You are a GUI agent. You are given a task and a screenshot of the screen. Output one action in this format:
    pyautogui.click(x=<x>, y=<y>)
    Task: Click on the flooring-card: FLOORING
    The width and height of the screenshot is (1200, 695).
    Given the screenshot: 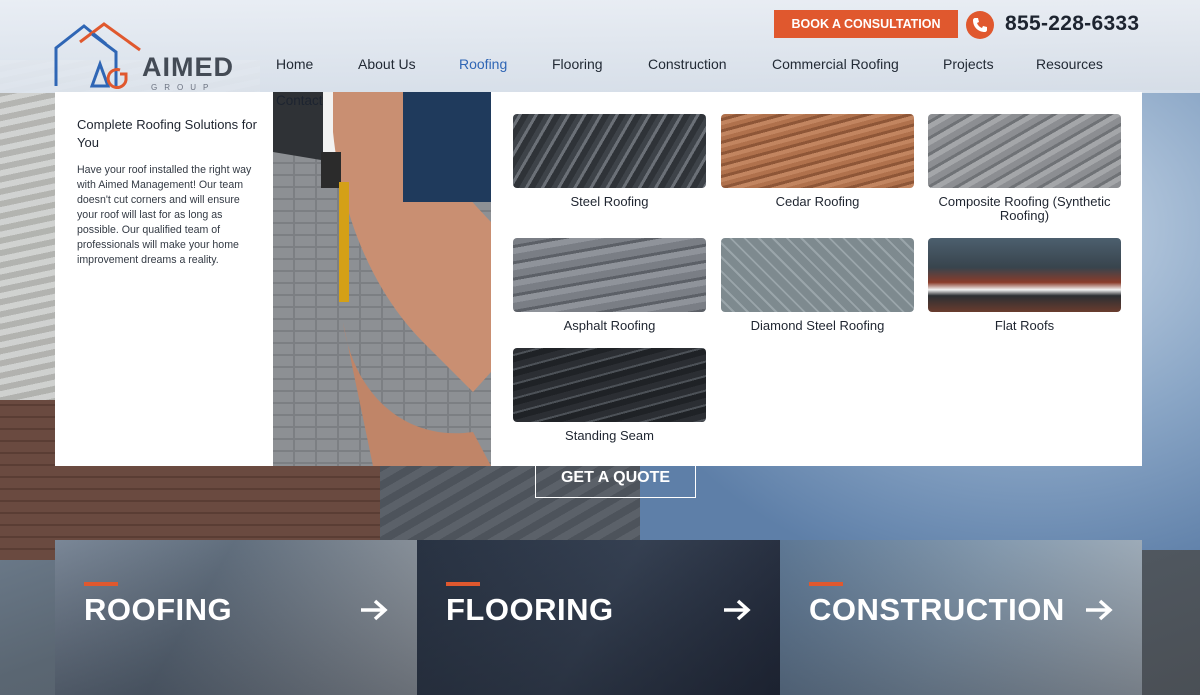 What is the action you would take?
    pyautogui.click(x=598, y=617)
    